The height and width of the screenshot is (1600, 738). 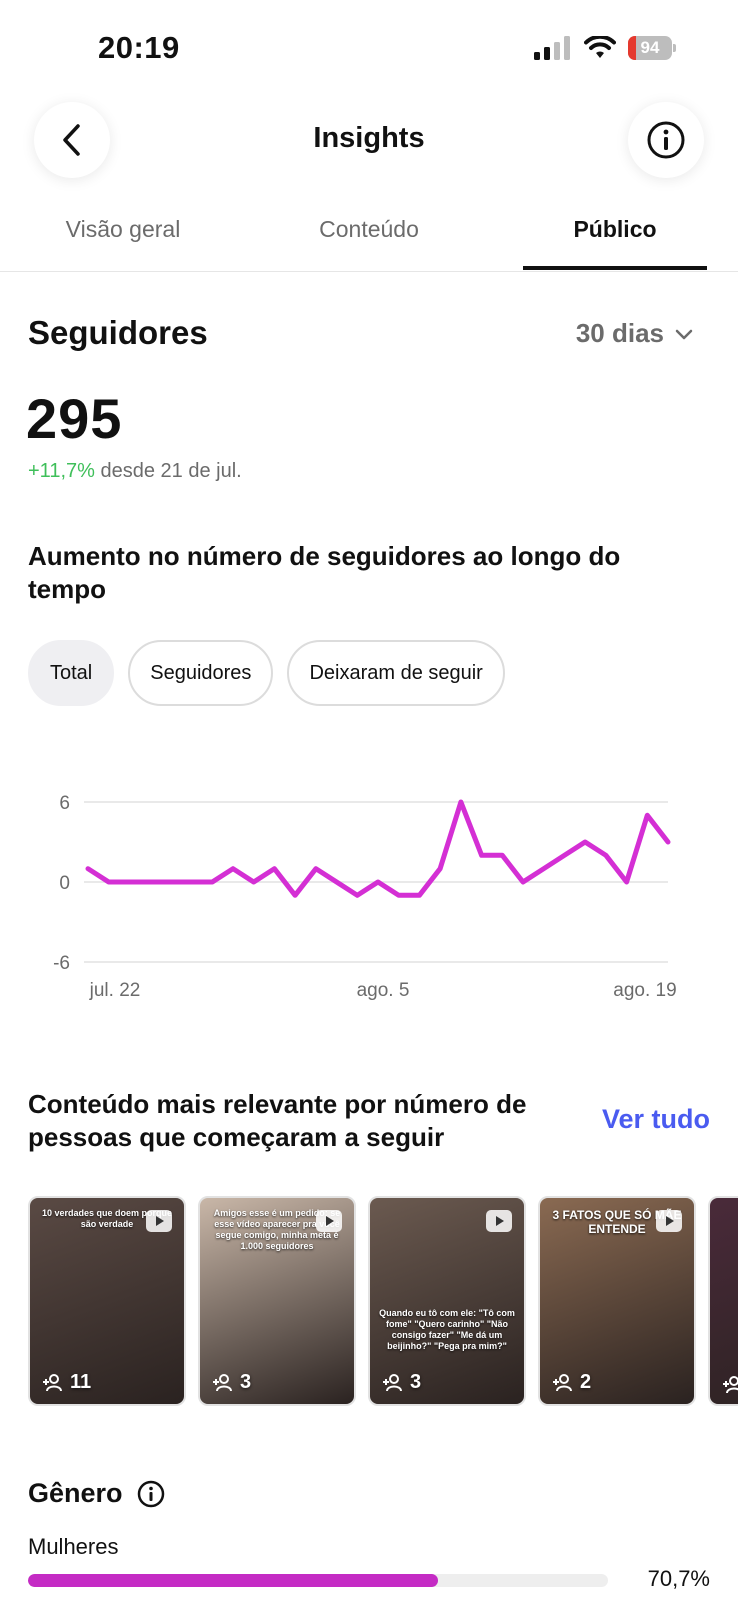 I want to click on content-thumbnail: 3 FATOS QUE SÓ MÃE ENTENDE 2, so click(x=617, y=1301).